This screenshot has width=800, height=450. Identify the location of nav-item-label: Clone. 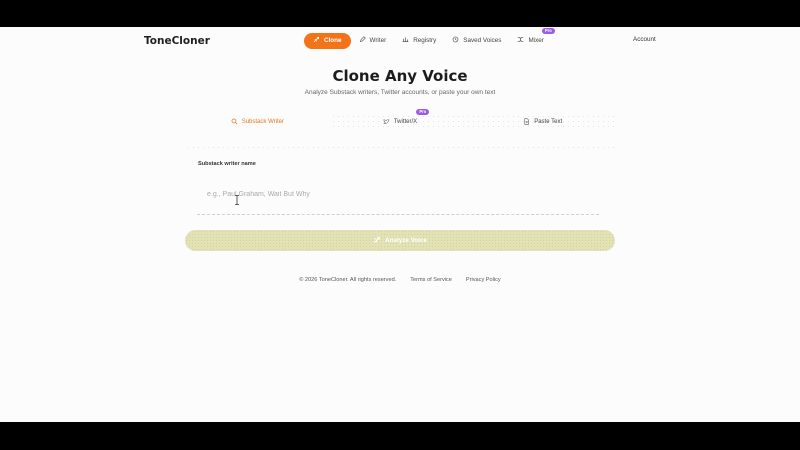
(333, 40).